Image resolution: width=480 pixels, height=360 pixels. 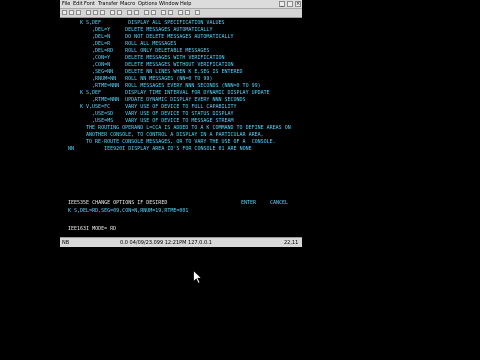 I want to click on mouse-pointer-icon, so click(x=198, y=277).